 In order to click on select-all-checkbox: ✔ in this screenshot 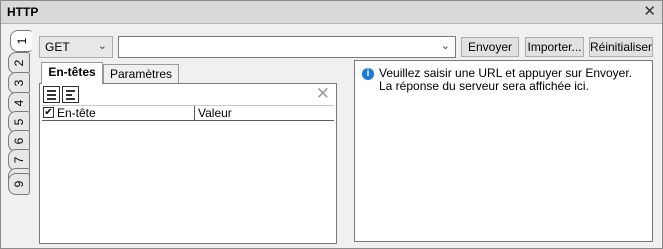, I will do `click(48, 112)`.